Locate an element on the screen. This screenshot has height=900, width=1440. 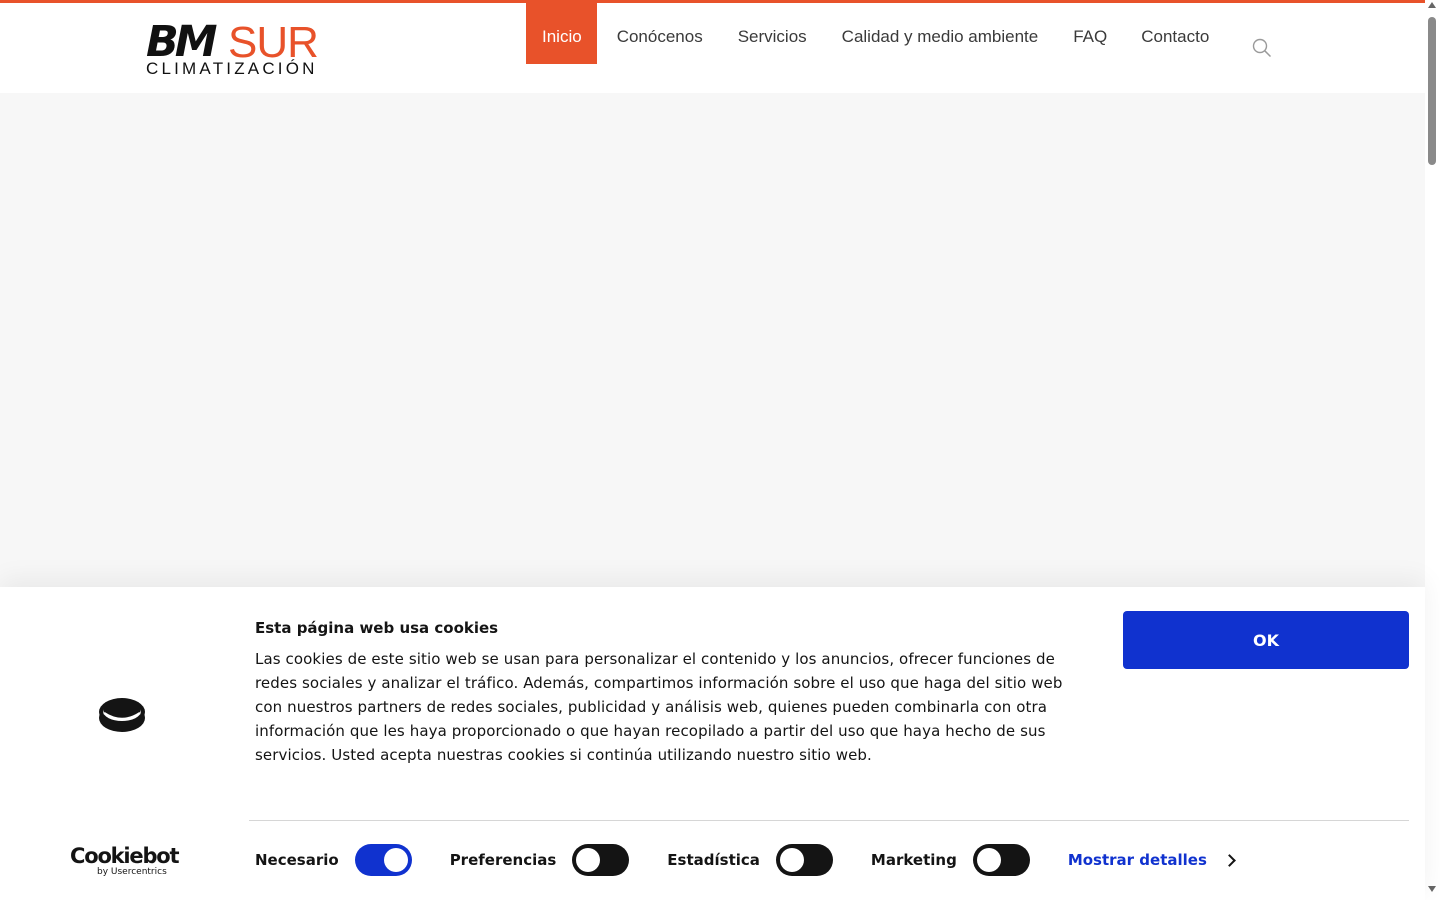
toggle-group-necesario: Necesario is located at coordinates (333, 860).